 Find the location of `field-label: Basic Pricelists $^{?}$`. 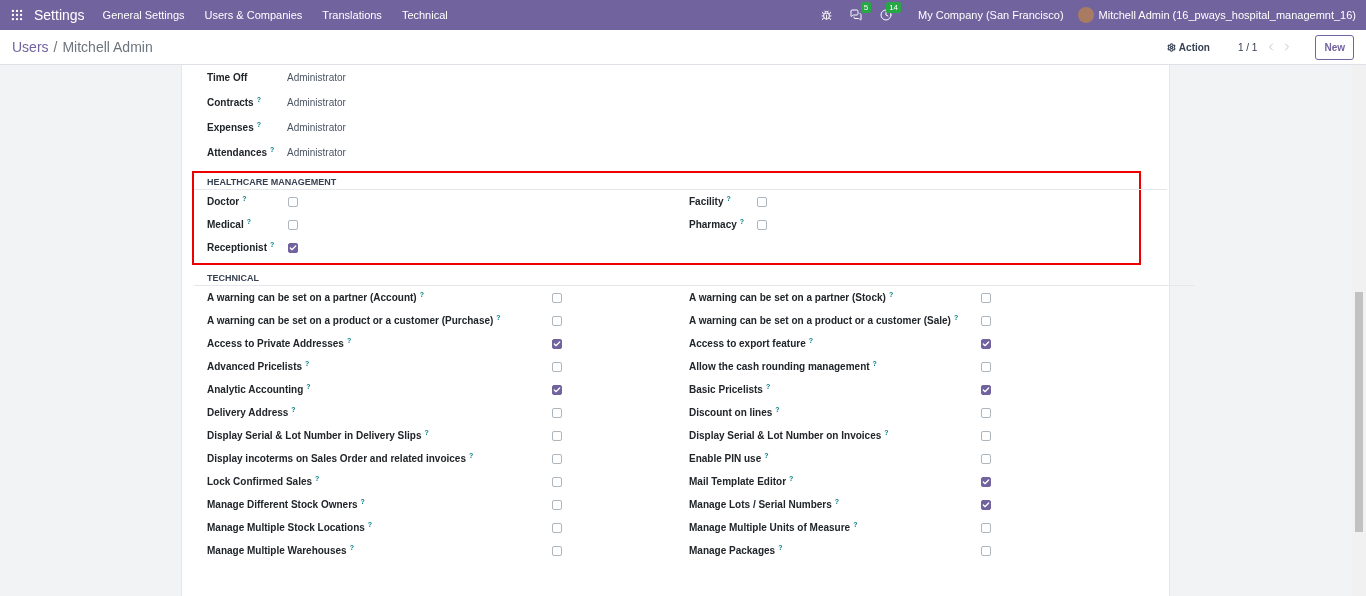

field-label: Basic Pricelists $^{?}$ is located at coordinates (730, 389).